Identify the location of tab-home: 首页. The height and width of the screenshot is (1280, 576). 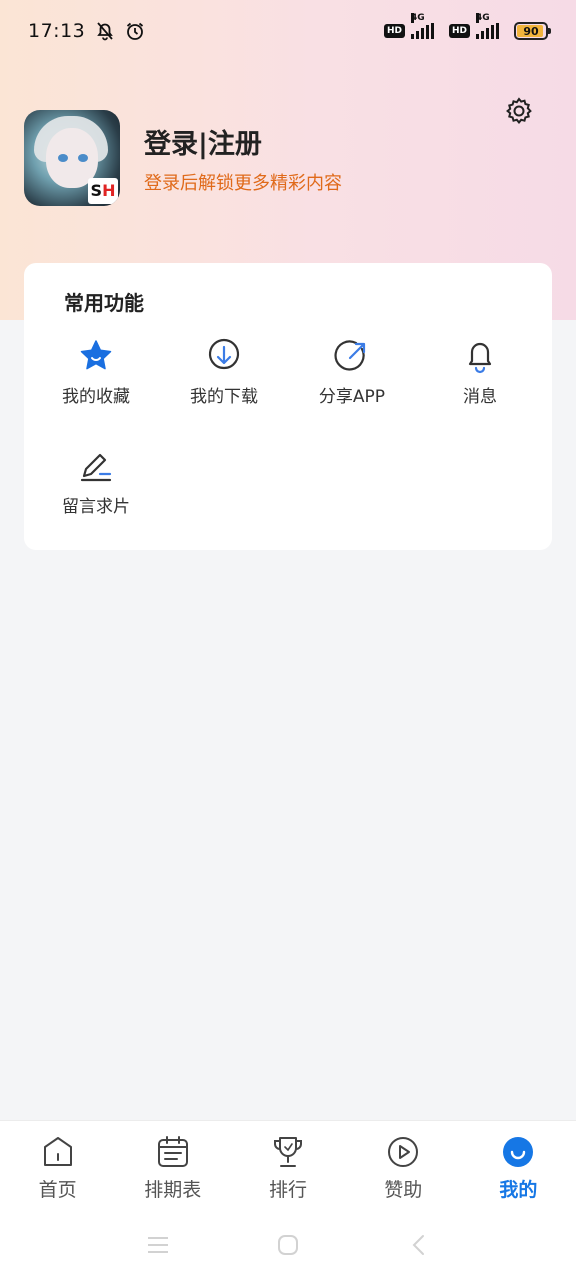
(57, 1166).